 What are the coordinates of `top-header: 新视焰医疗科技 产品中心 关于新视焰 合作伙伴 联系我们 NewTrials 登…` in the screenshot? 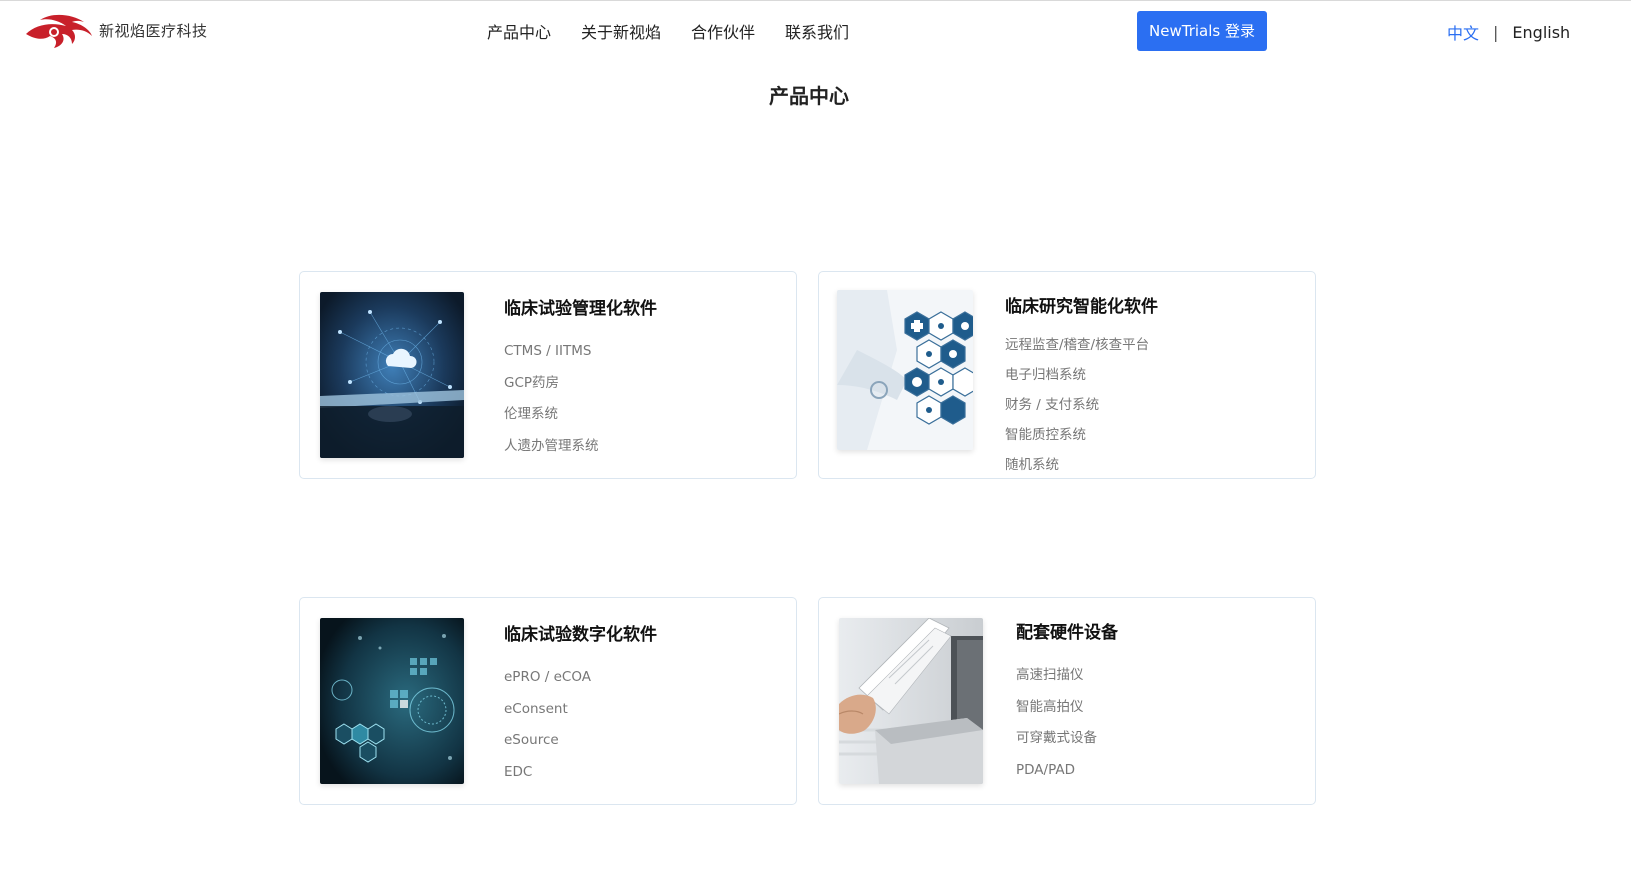 It's located at (815, 30).